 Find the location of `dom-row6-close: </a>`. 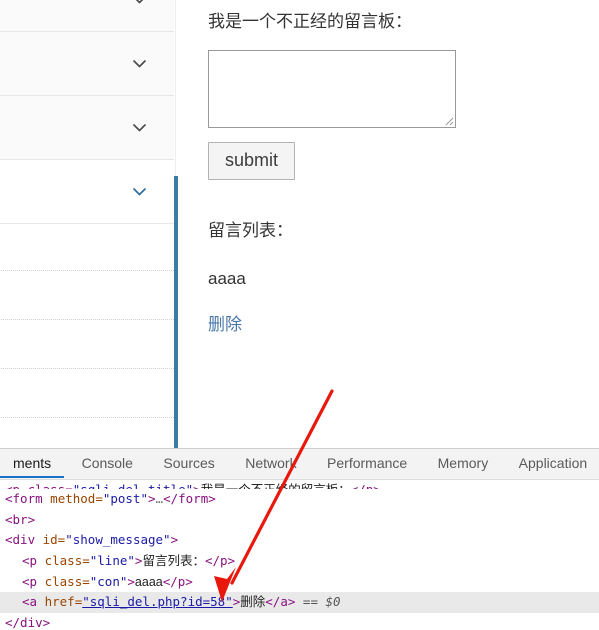

dom-row6-close: </a> is located at coordinates (280, 602).